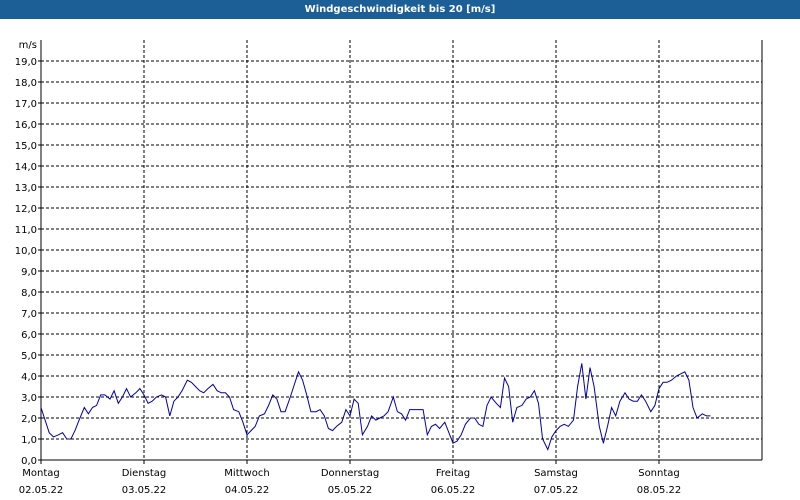 This screenshot has height=500, width=800. I want to click on x-tick-weekday: Montag, so click(40, 473).